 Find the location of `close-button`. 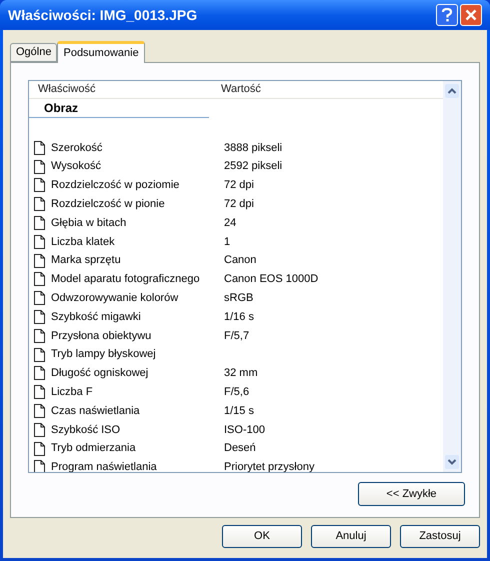

close-button is located at coordinates (471, 15).